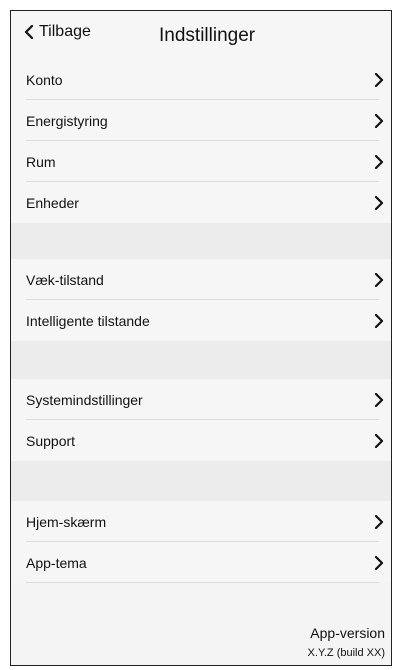  I want to click on app-version-label: App-version, so click(347, 633).